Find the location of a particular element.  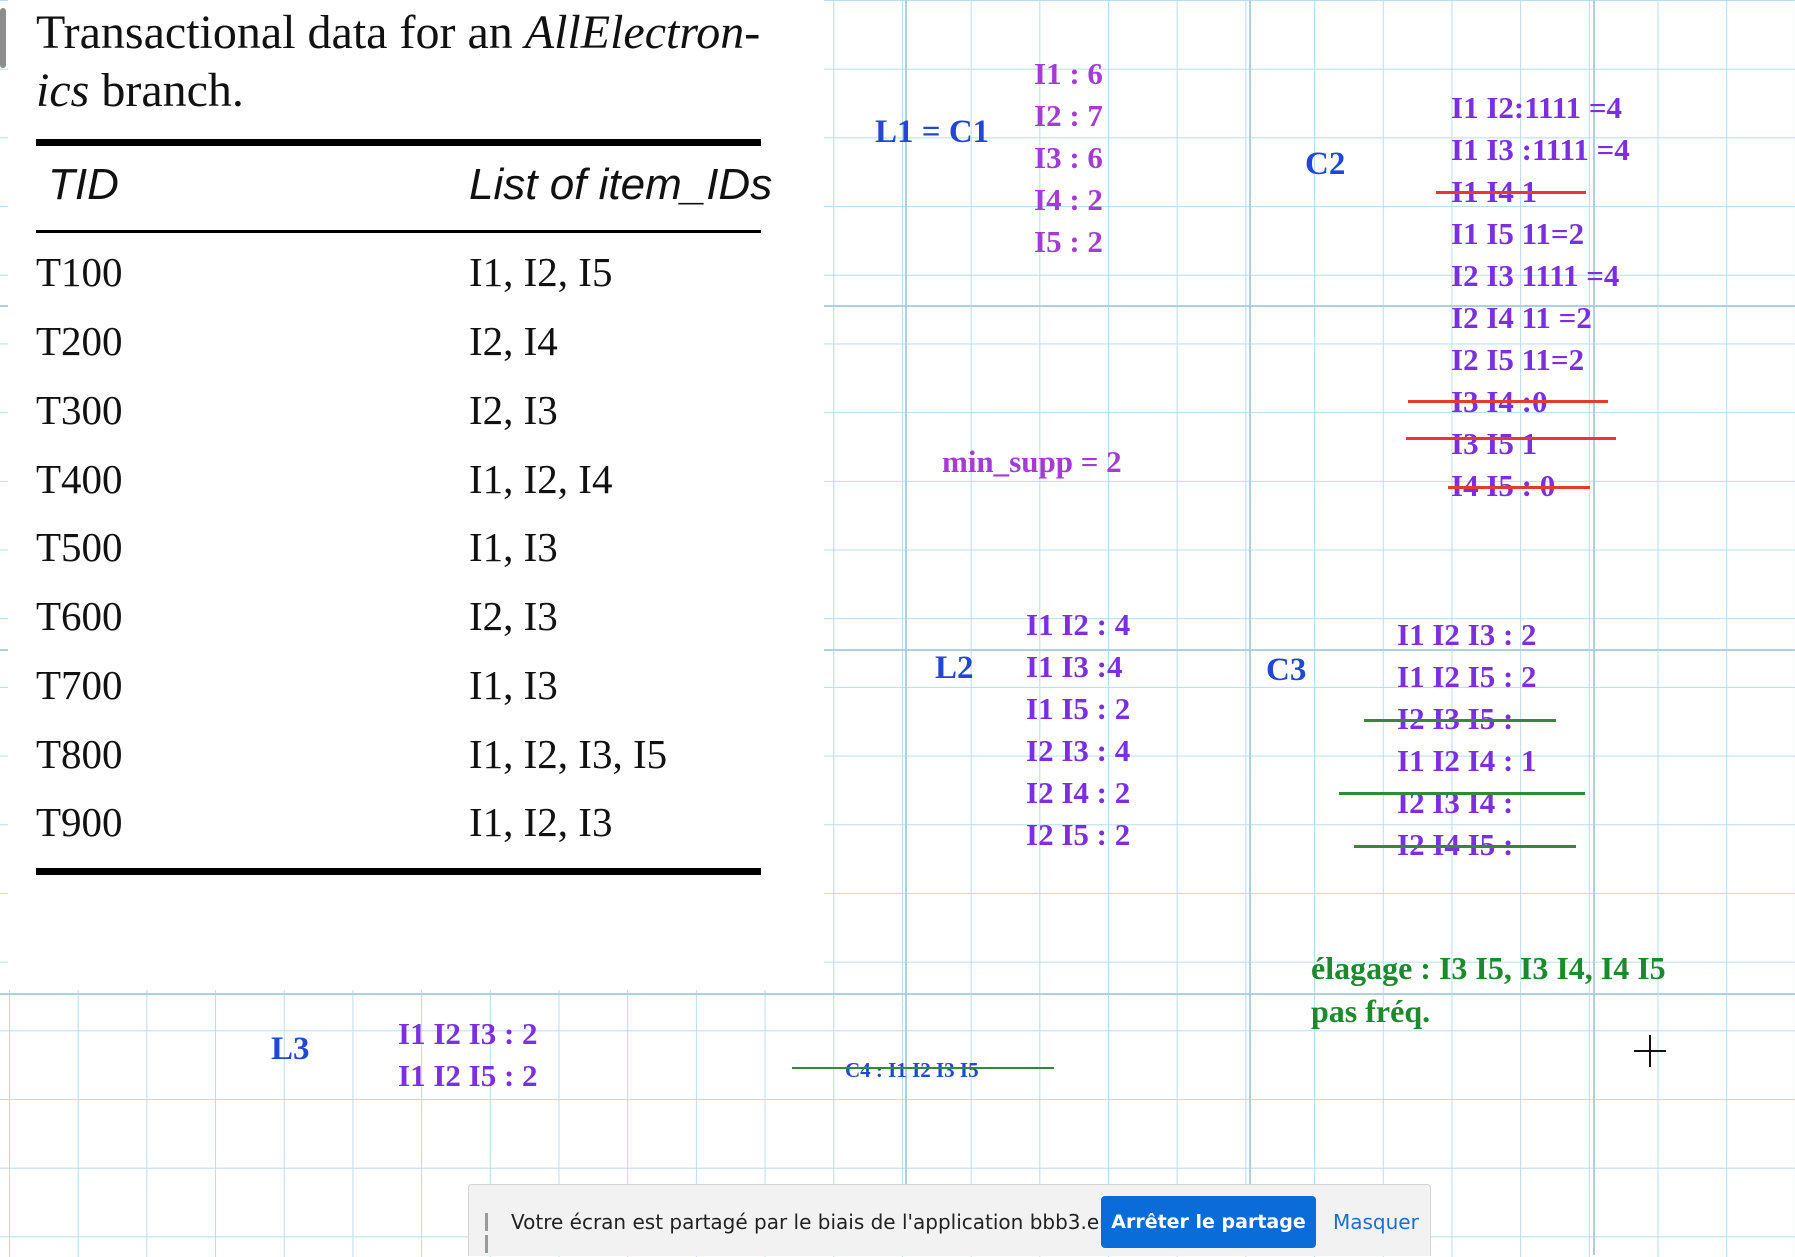

c2-item: I3 I5 1 is located at coordinates (1494, 443).